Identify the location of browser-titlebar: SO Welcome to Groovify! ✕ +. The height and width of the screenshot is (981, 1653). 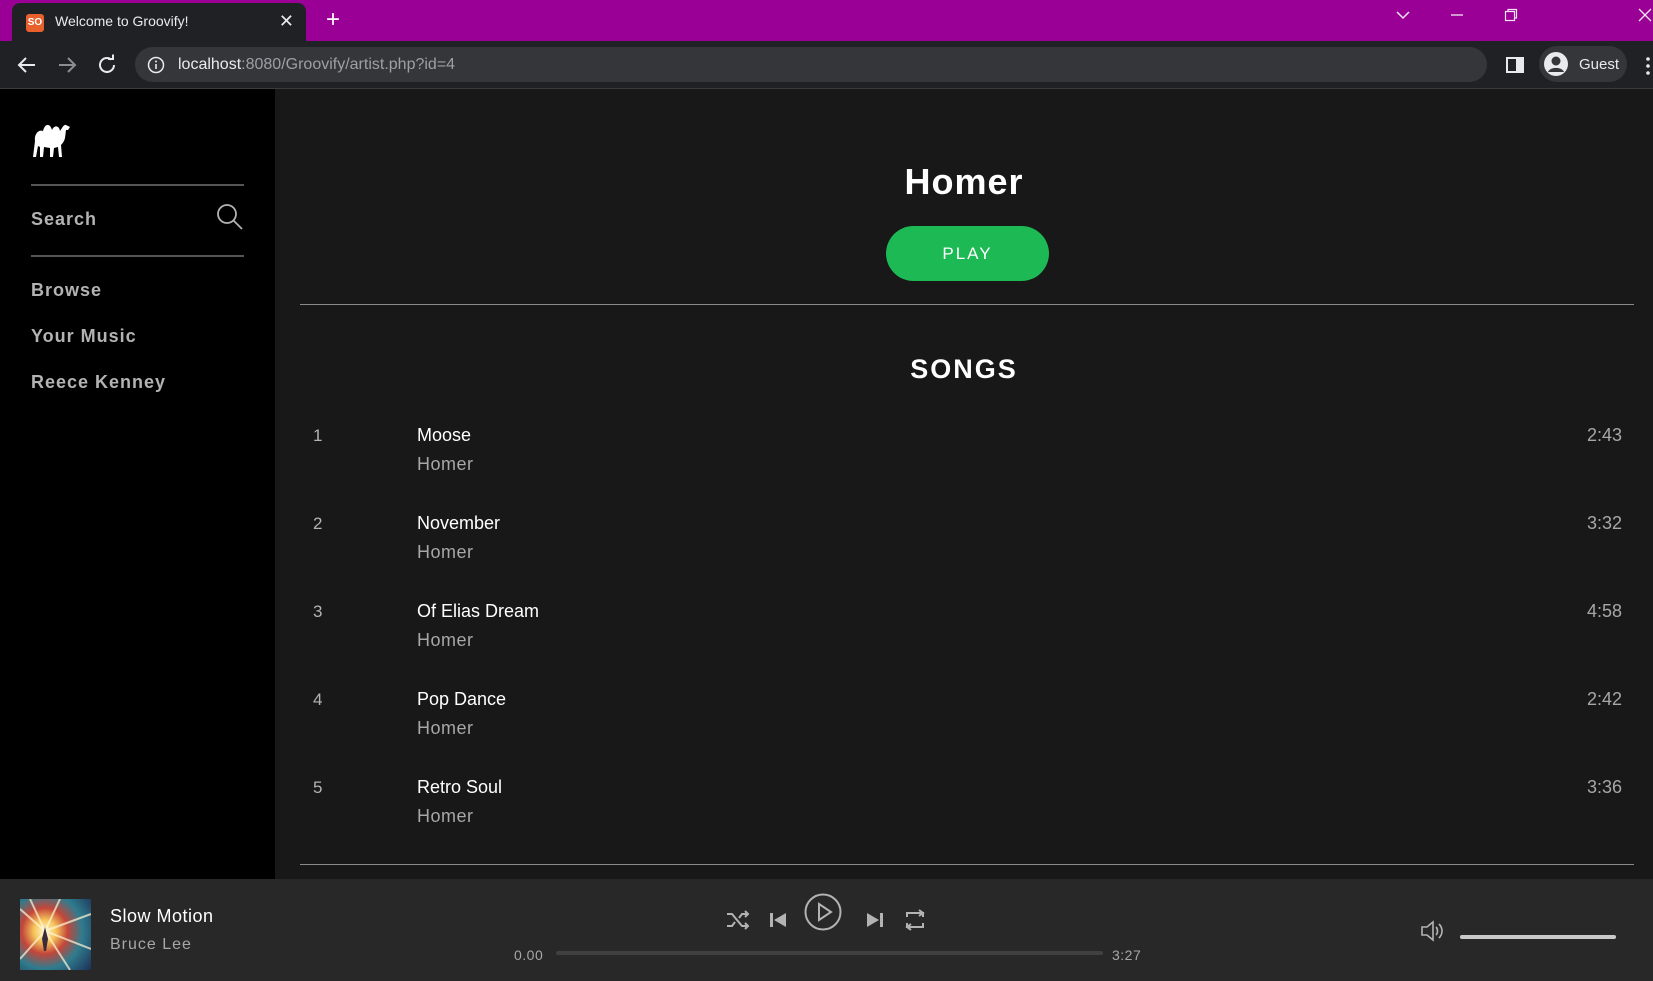
(826, 20).